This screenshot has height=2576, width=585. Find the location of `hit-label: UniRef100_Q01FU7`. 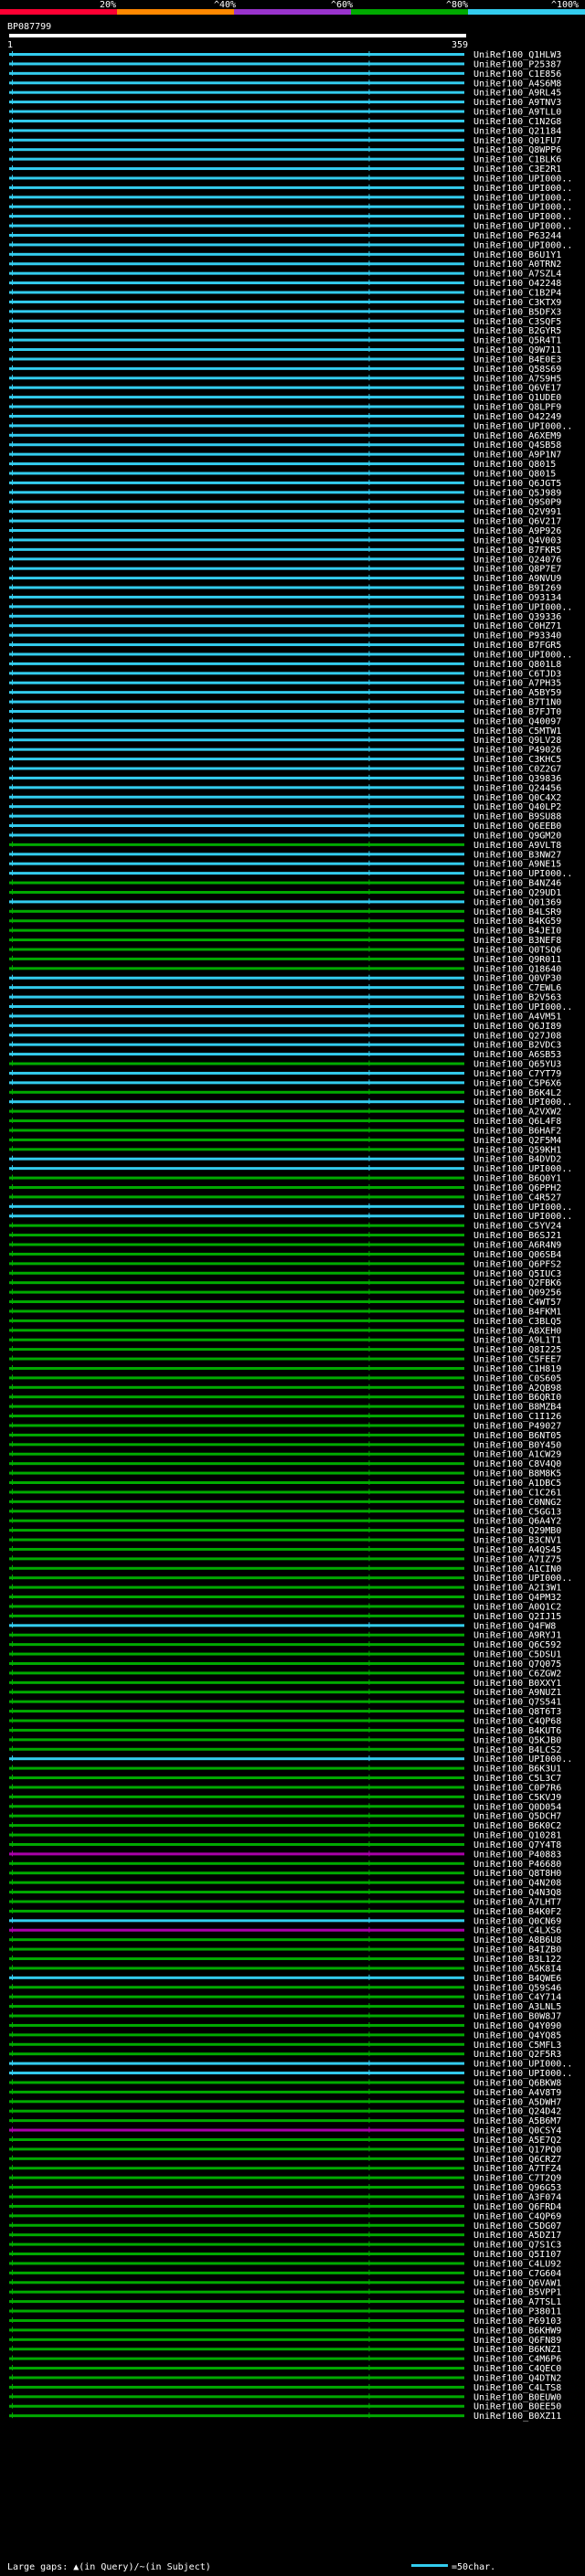

hit-label: UniRef100_Q01FU7 is located at coordinates (517, 141).